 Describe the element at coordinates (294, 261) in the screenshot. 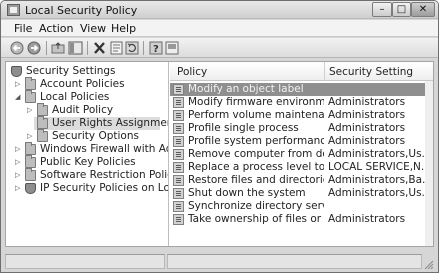

I see `status-pane-right` at that location.